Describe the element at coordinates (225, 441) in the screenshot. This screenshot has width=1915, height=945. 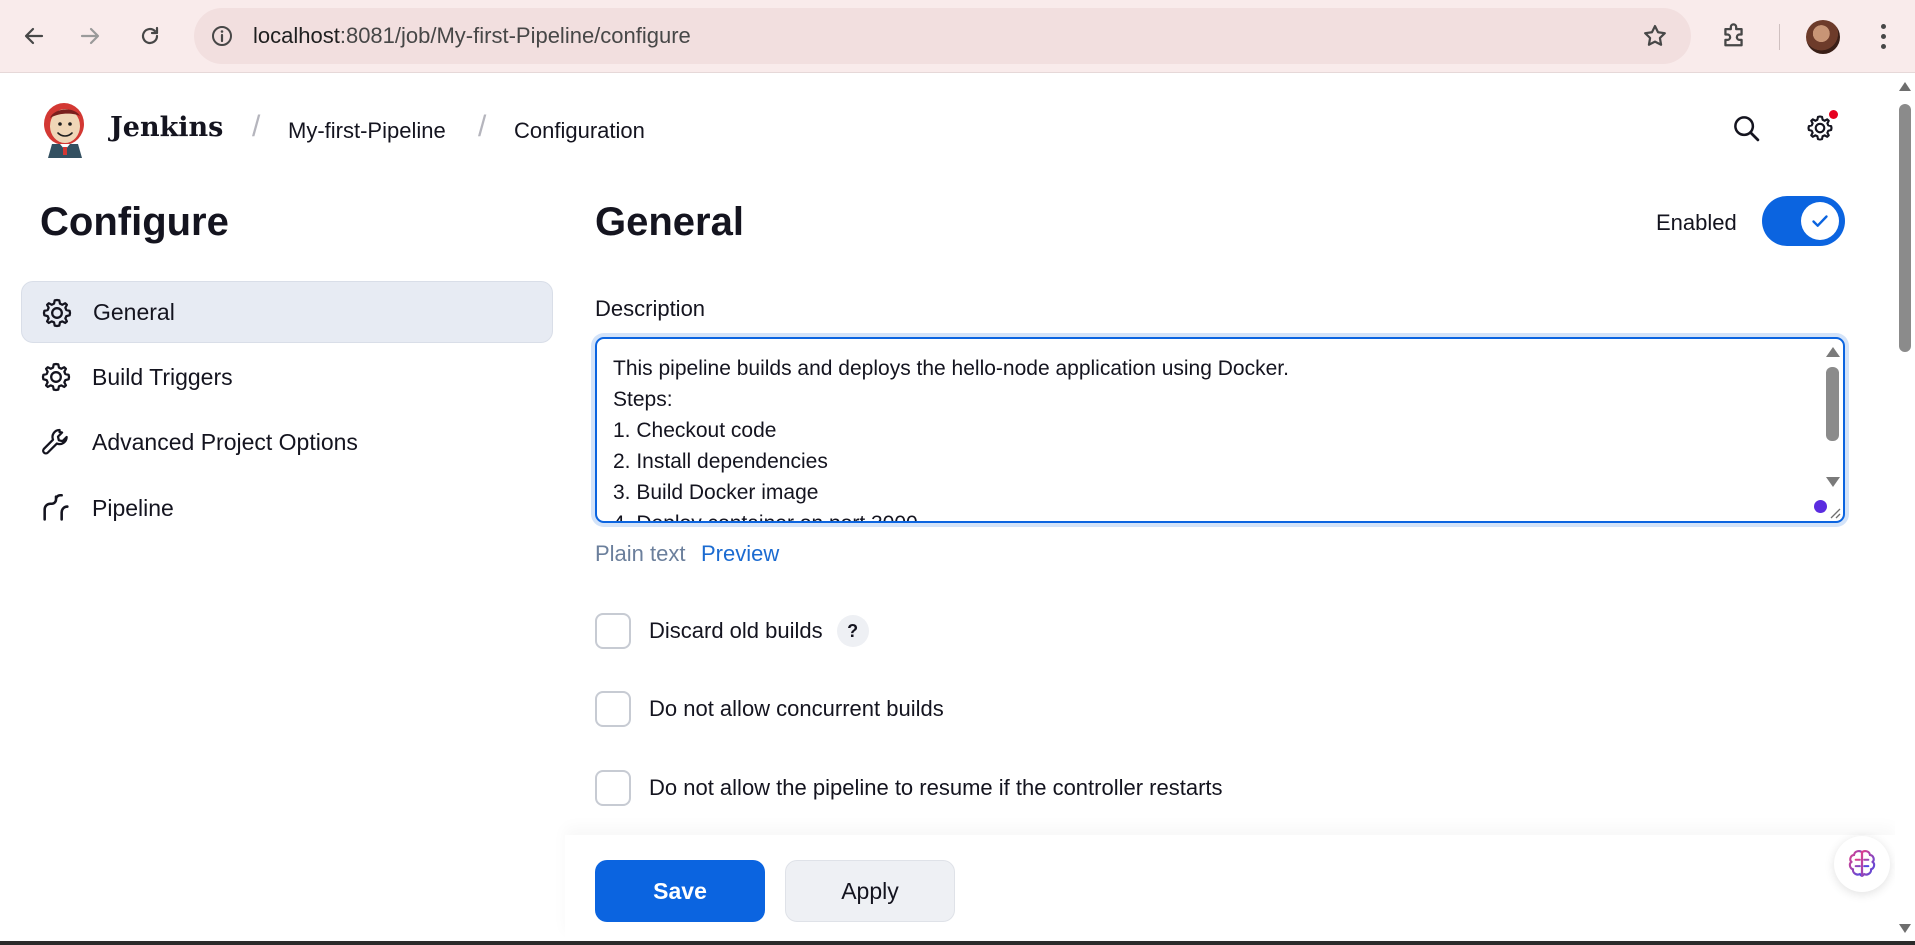
I see `sidebar-item-label: Advanced Project Options` at that location.